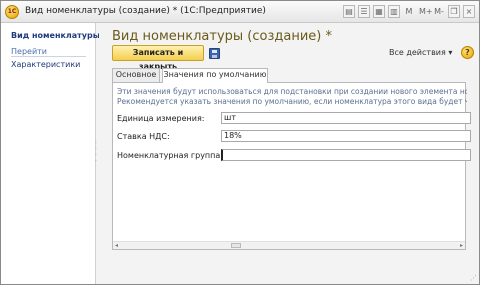 The width and height of the screenshot is (480, 285). I want to click on vat-label: Ставка НДС:, so click(143, 136).